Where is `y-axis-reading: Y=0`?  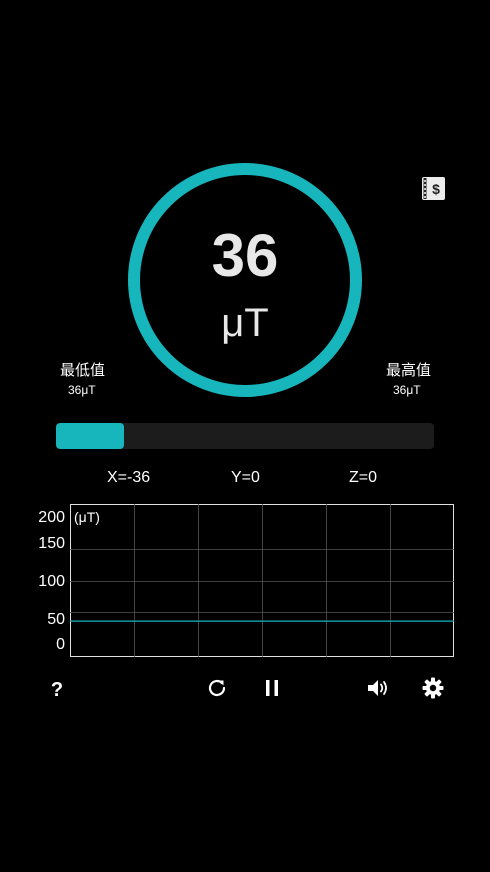 y-axis-reading: Y=0 is located at coordinates (245, 477).